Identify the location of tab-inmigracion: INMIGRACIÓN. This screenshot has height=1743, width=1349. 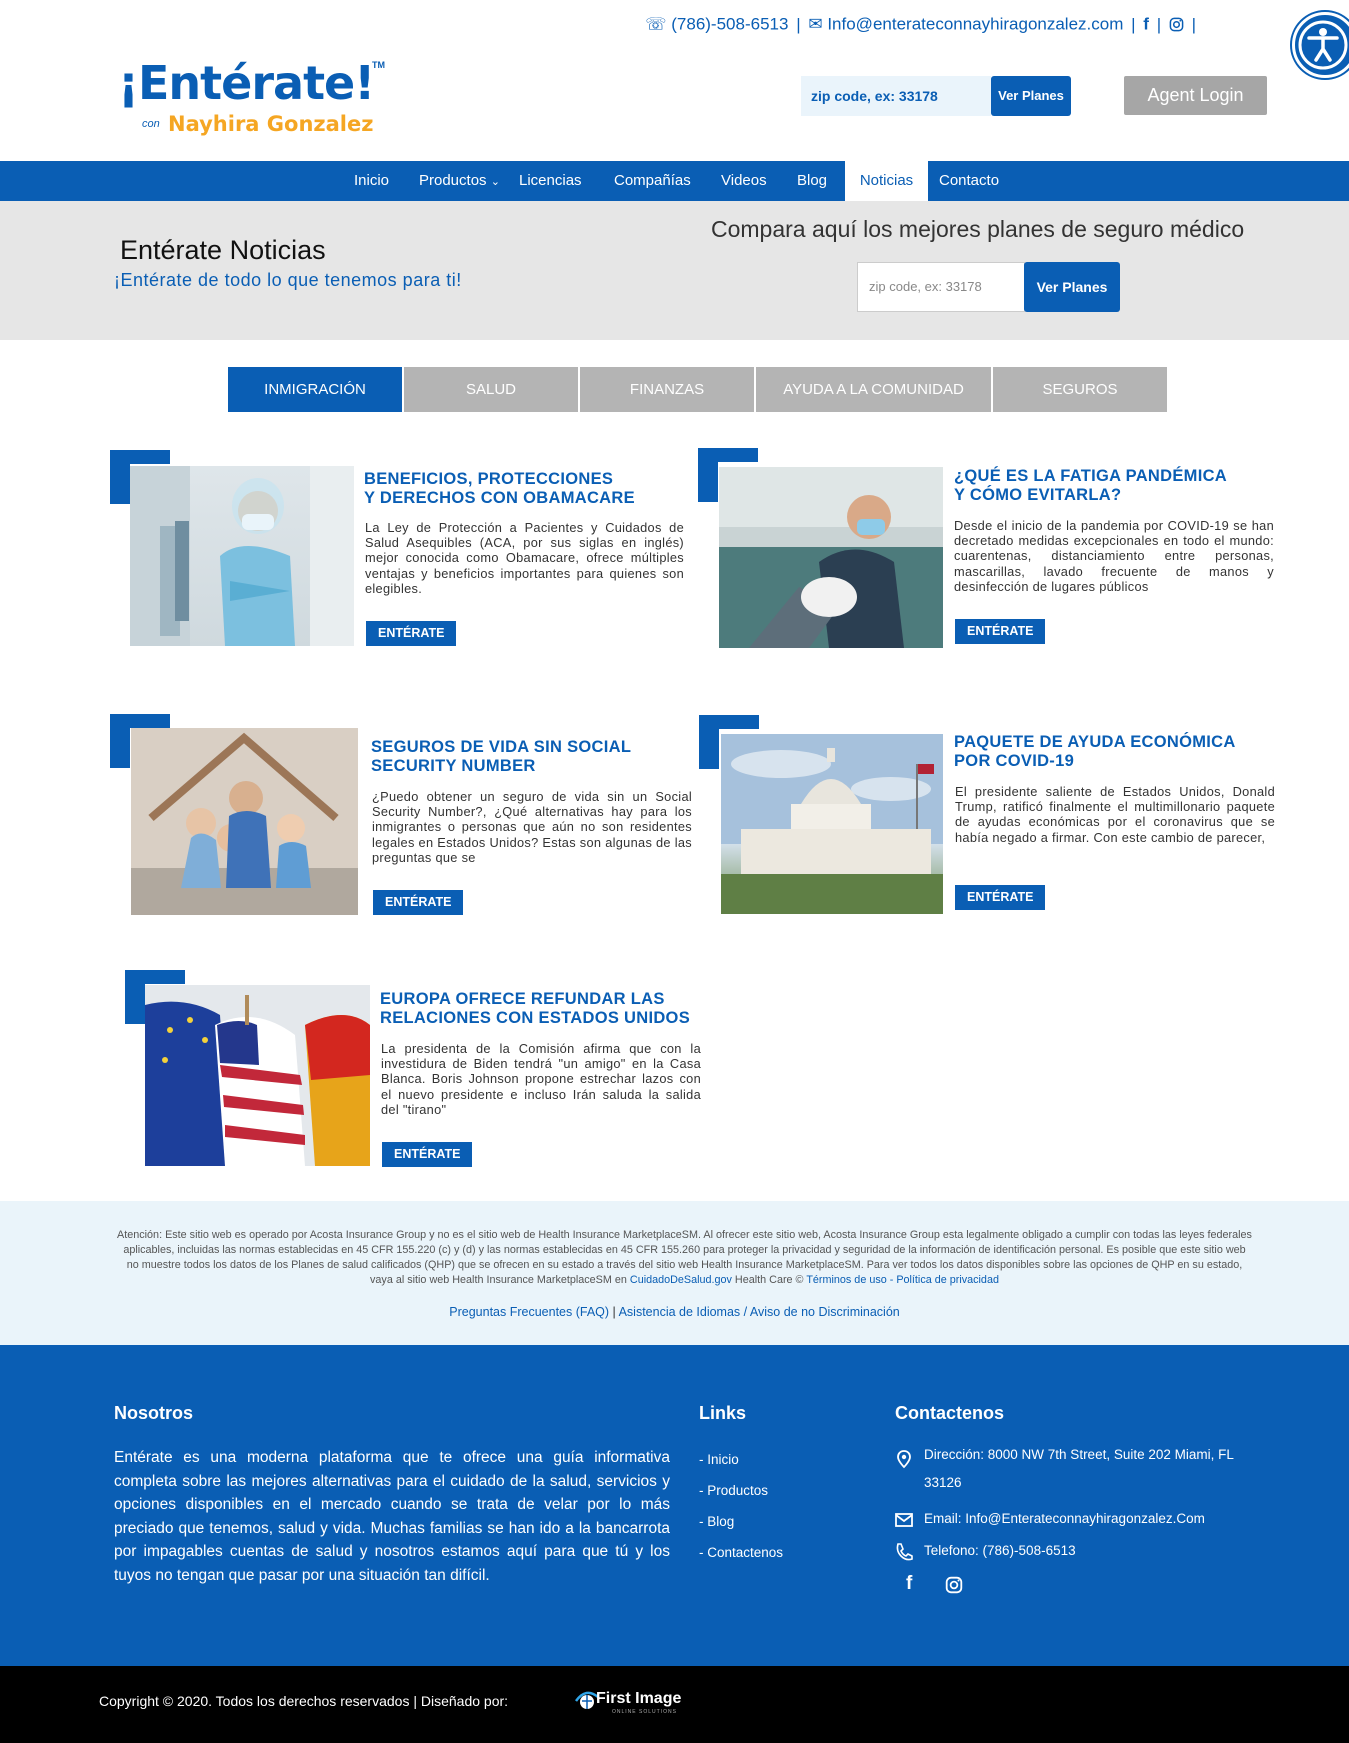
(315, 389).